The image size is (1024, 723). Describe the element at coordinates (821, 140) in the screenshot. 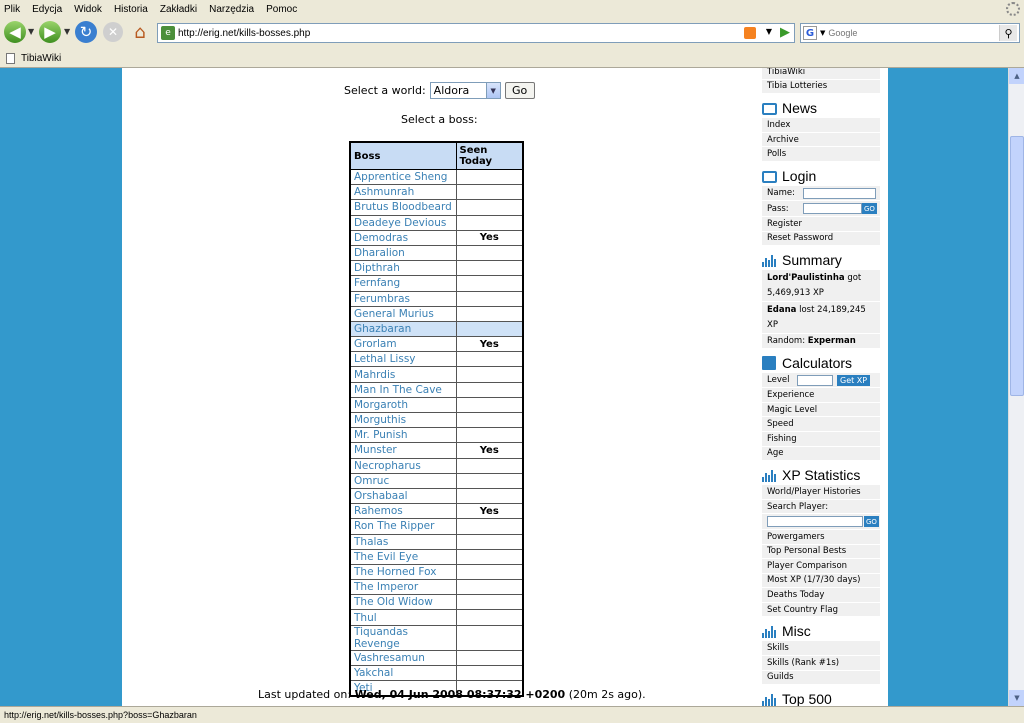

I see `news-archive: Archive` at that location.